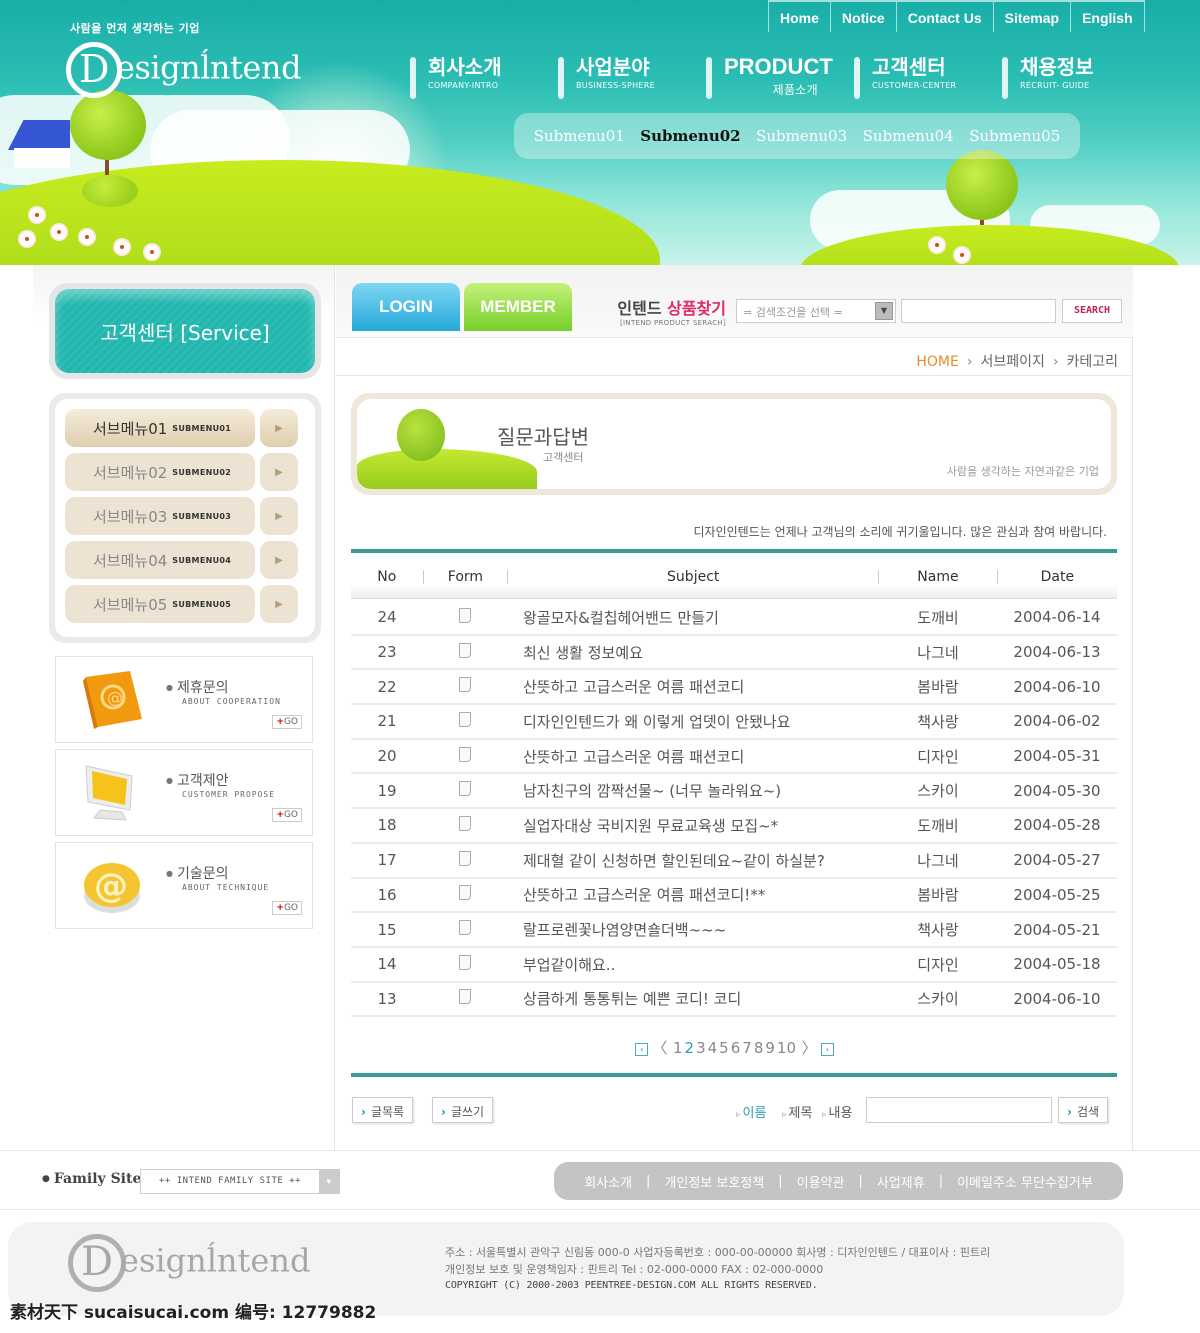  I want to click on sub-nav-item: Submenu05, so click(1014, 136).